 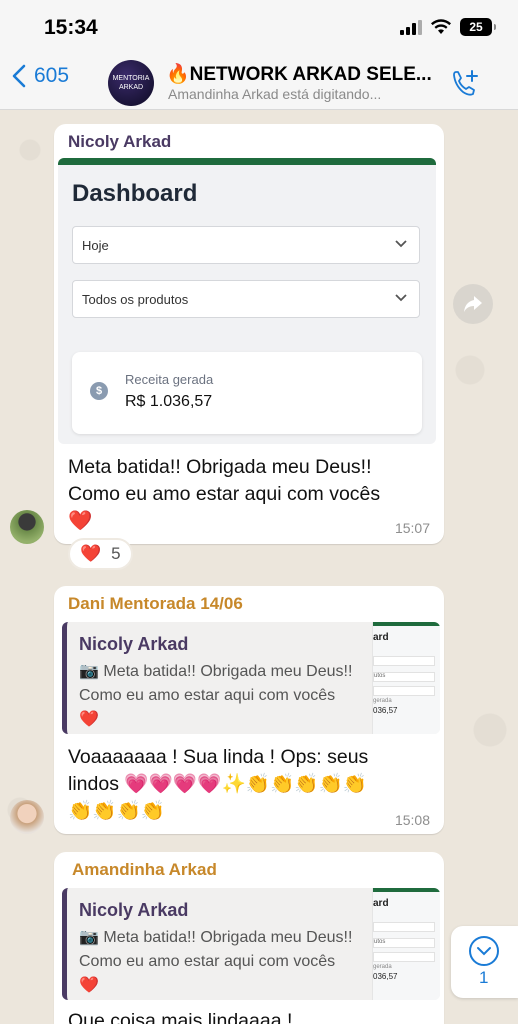 What do you see at coordinates (247, 161) in the screenshot?
I see `dashboard-top-bar` at bounding box center [247, 161].